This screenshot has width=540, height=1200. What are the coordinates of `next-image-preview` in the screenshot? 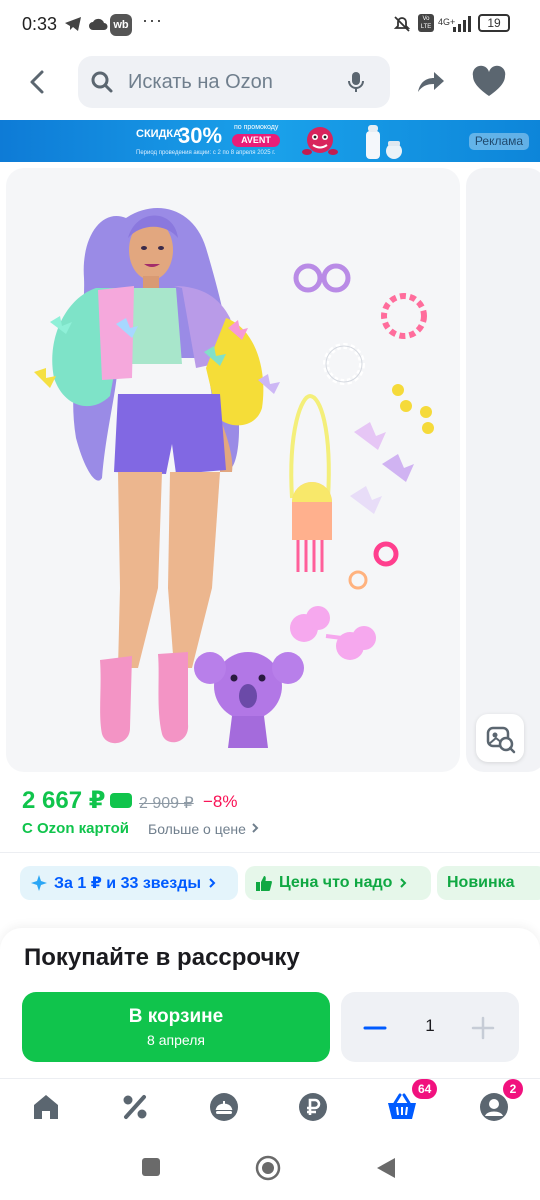 It's located at (503, 470).